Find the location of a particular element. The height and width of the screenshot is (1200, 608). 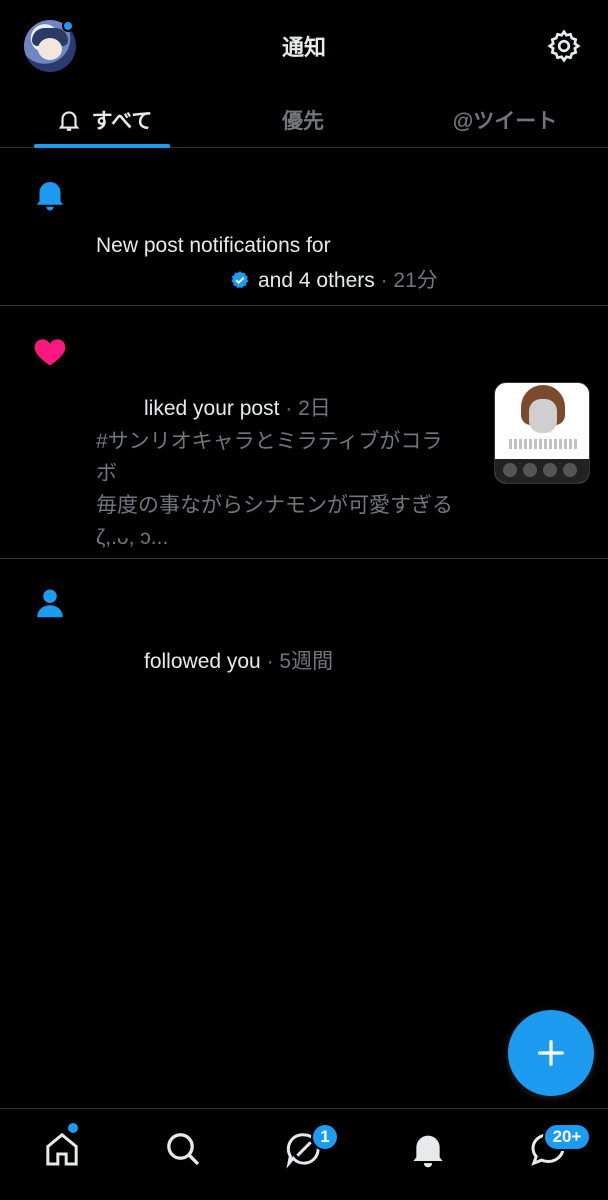

compose-button is located at coordinates (551, 1053).